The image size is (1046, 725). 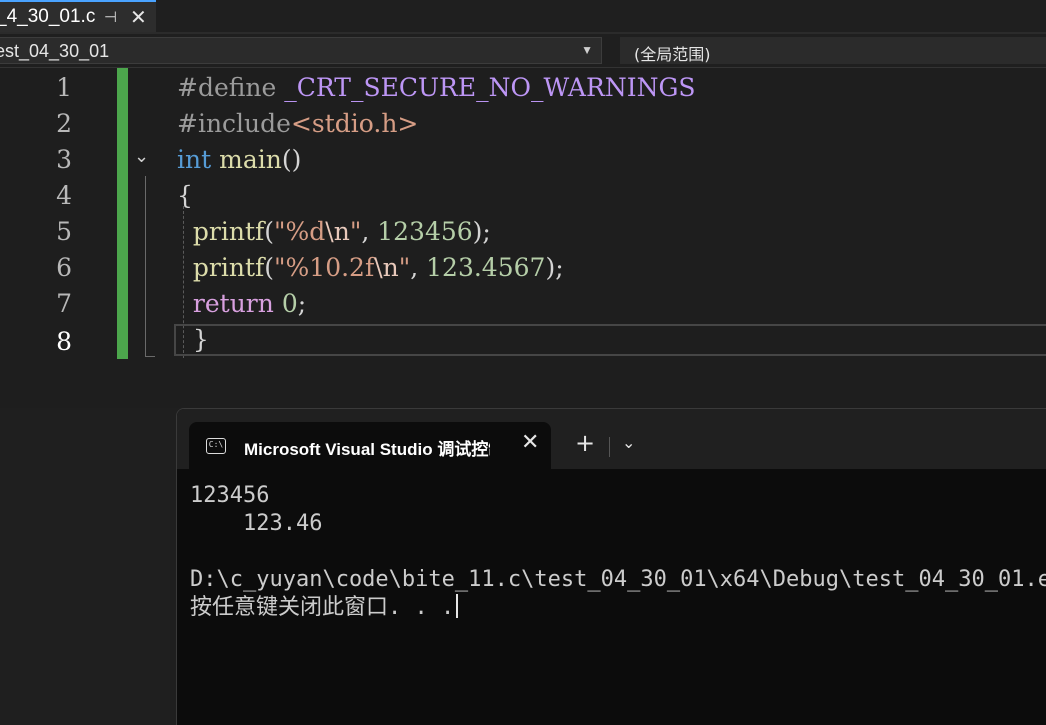 I want to click on token-string: "%10.2f, so click(x=324, y=267).